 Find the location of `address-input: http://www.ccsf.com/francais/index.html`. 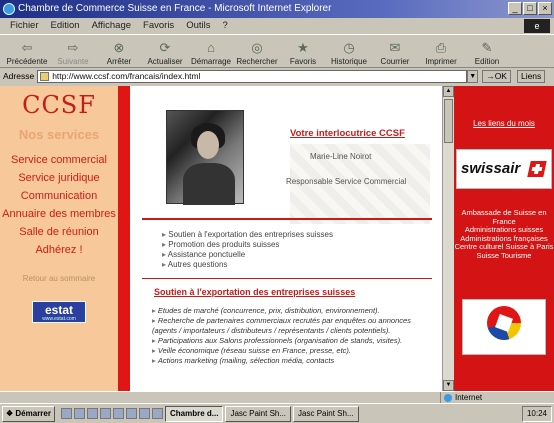

address-input: http://www.ccsf.com/francais/index.html is located at coordinates (252, 76).